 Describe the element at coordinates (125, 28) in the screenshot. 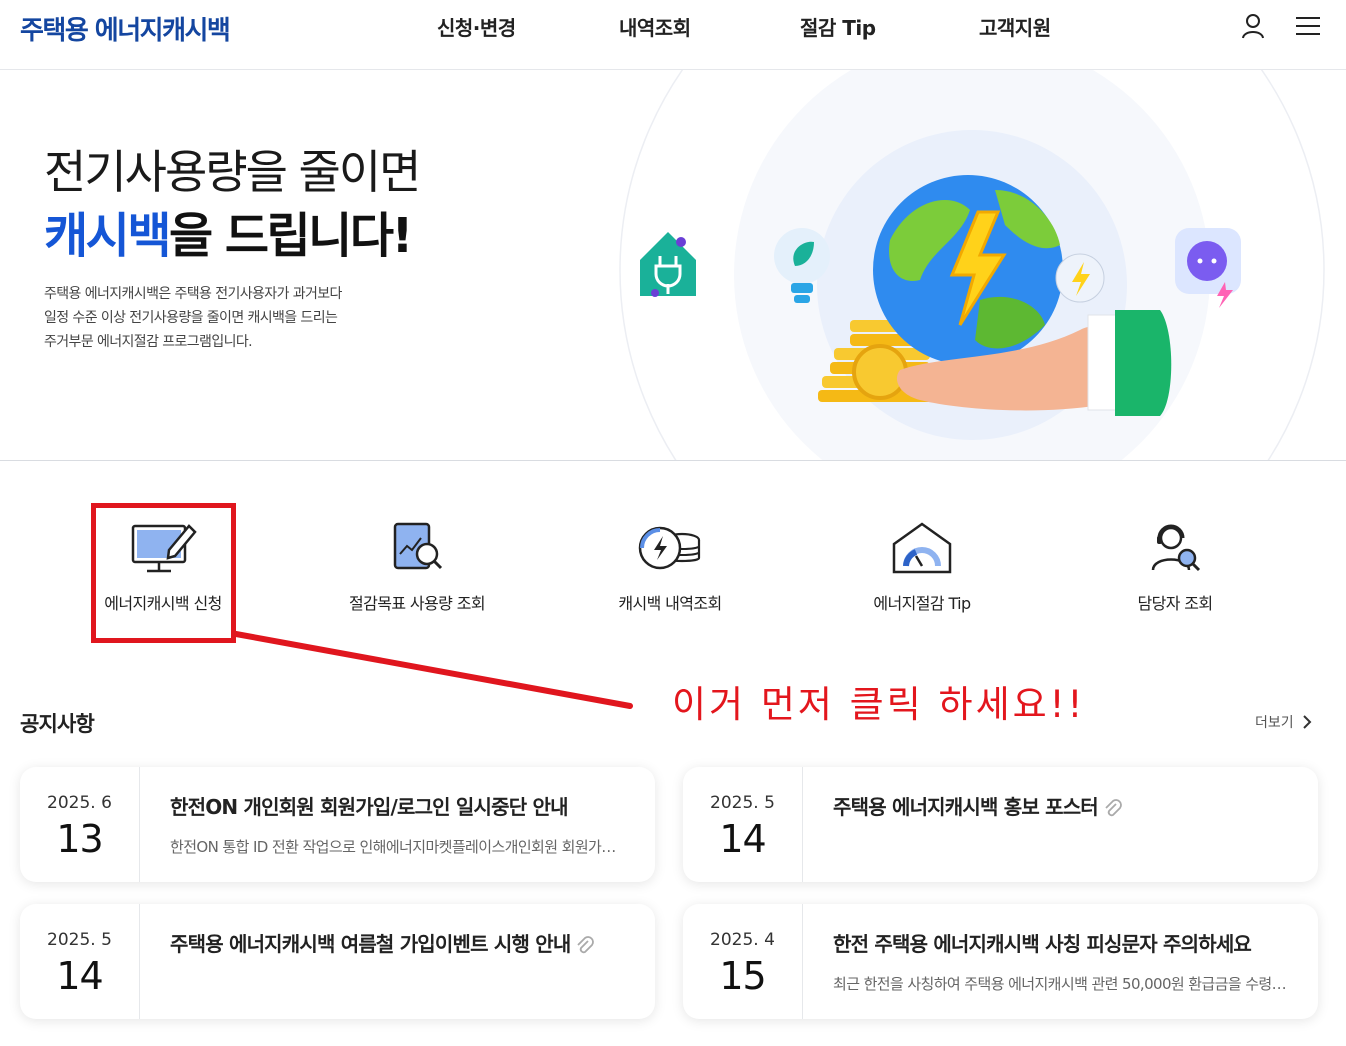

I see `site-logo: 주택용 에너지캐시백` at that location.